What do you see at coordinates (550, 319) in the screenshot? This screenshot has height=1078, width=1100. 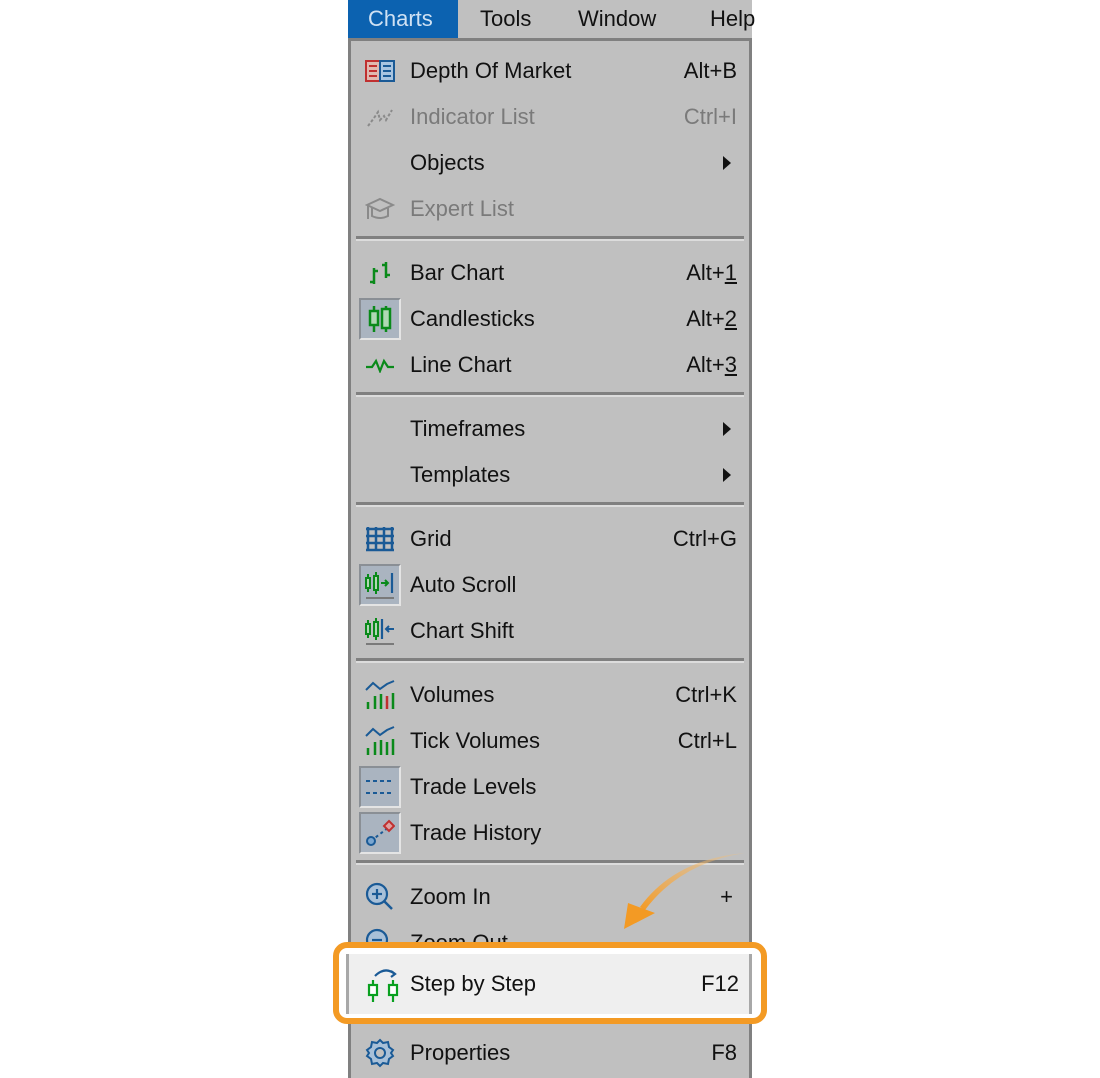 I see `menu-item-candlesticks: Candlesticks Alt+2` at bounding box center [550, 319].